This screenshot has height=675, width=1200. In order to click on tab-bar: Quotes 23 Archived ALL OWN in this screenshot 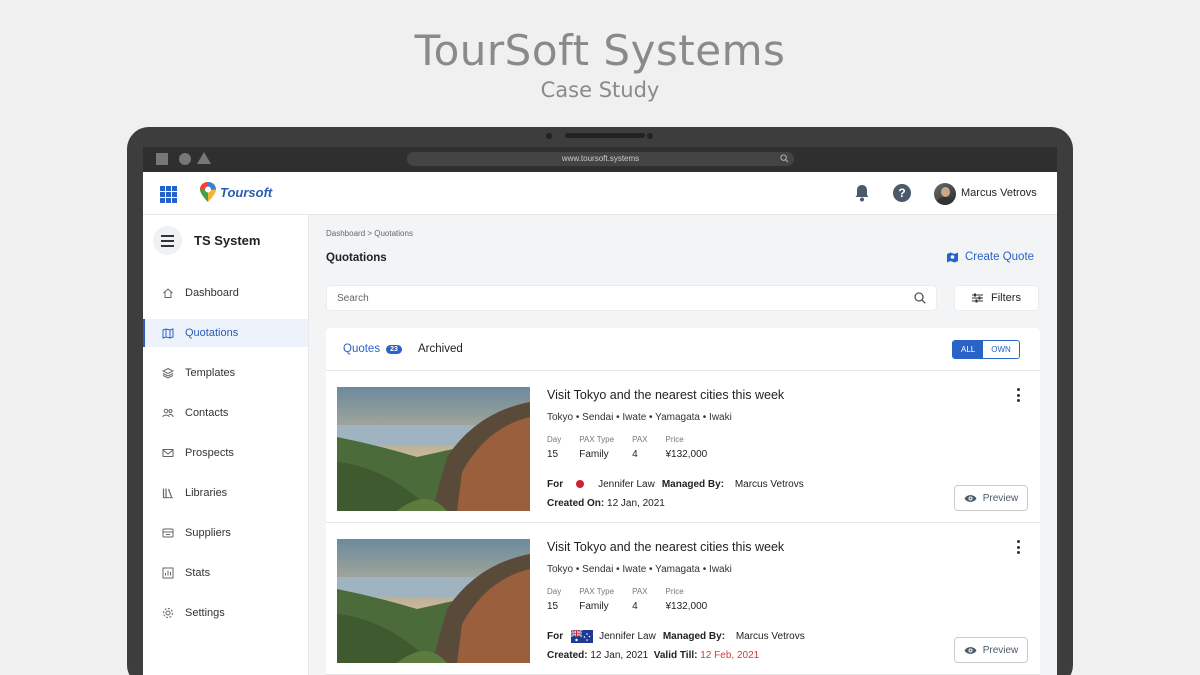, I will do `click(683, 349)`.